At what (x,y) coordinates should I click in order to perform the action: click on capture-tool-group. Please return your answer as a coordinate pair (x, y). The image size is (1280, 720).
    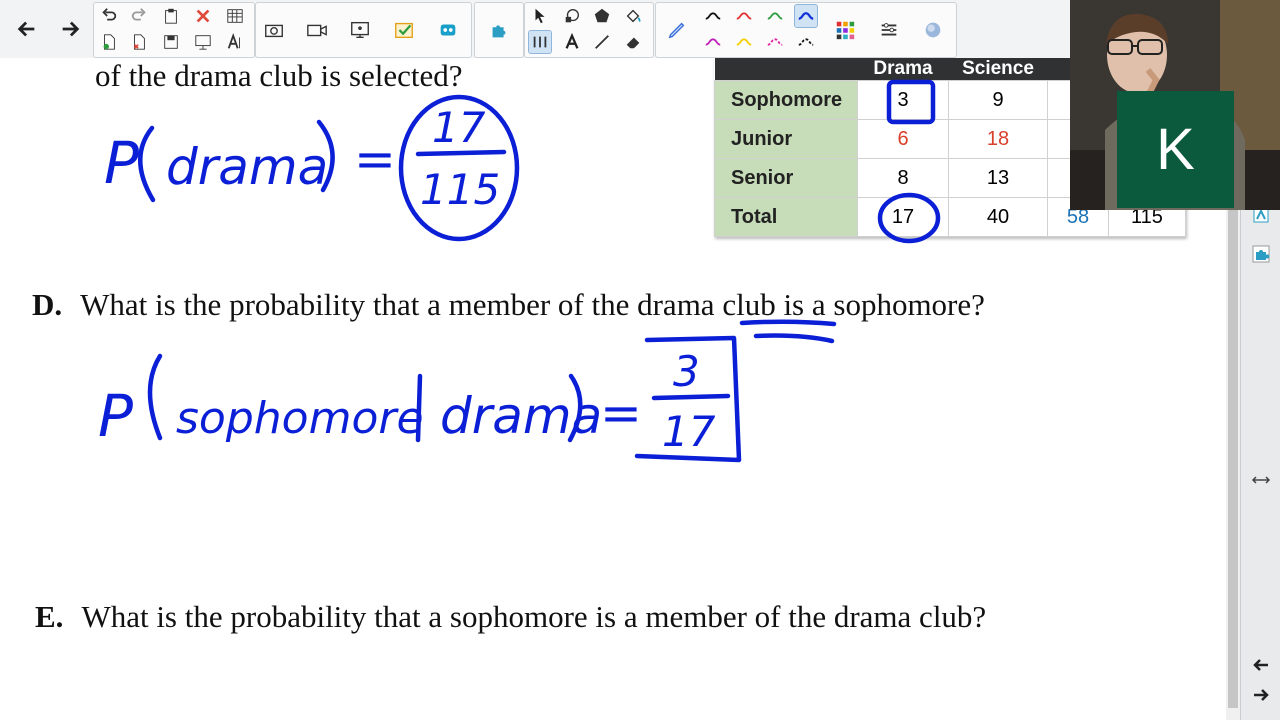
    Looking at the image, I should click on (363, 30).